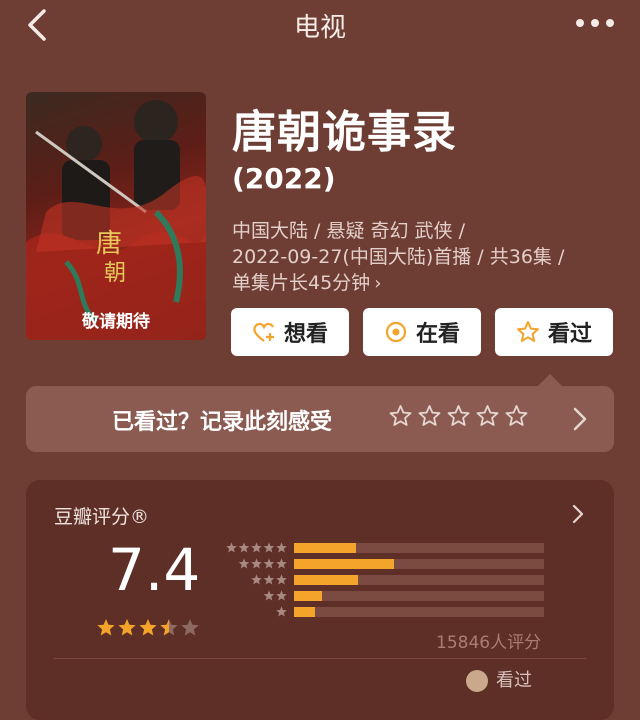 The image size is (640, 720). I want to click on meta-genre: 中国大陆 / 悬疑 奇幻 武侠 /, so click(349, 231).